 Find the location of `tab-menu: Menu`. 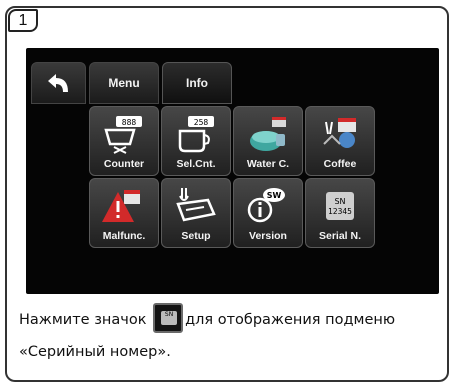

tab-menu: Menu is located at coordinates (124, 83).